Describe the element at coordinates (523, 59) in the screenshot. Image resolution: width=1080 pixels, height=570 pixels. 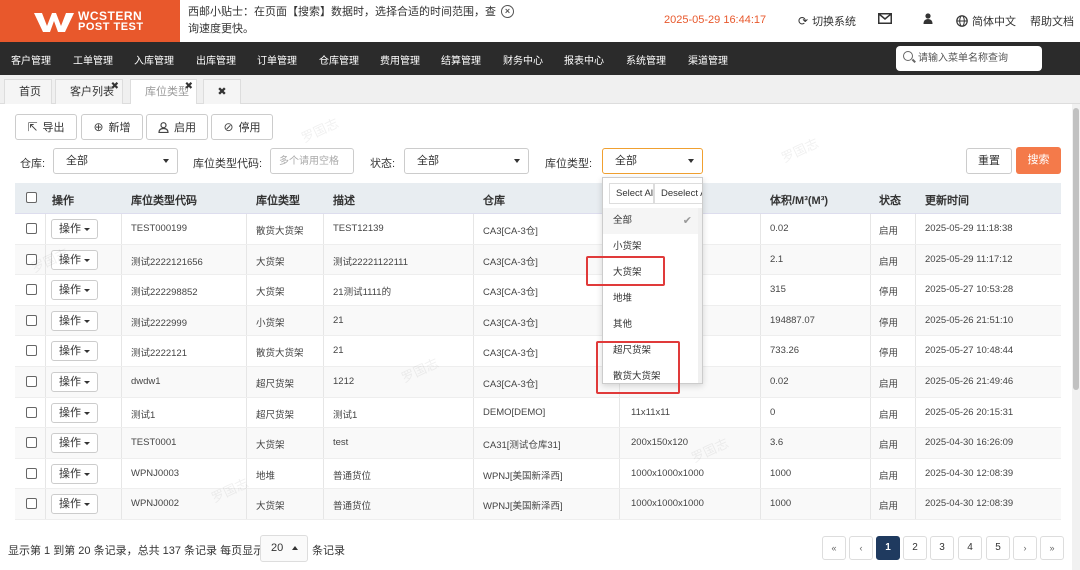
I see `nav-item-finance: 财务中心` at that location.